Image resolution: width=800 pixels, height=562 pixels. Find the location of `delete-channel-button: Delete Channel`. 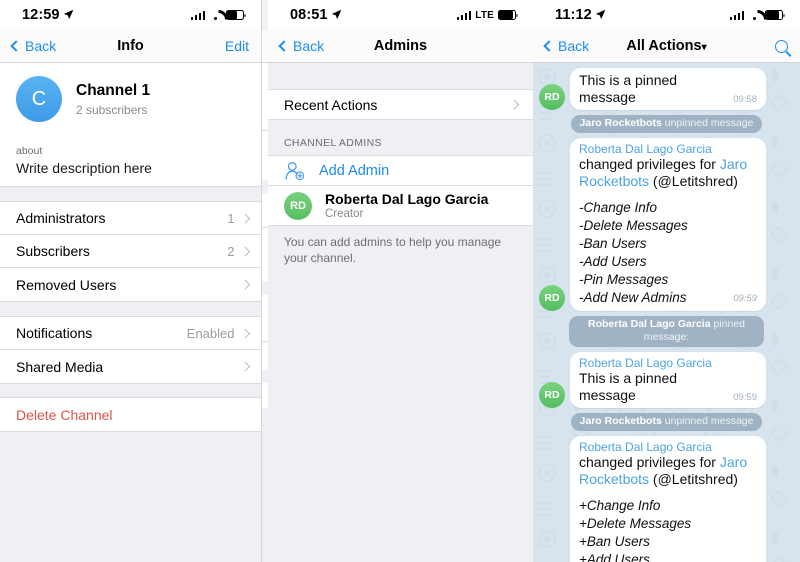

delete-channel-button: Delete Channel is located at coordinates (130, 414).